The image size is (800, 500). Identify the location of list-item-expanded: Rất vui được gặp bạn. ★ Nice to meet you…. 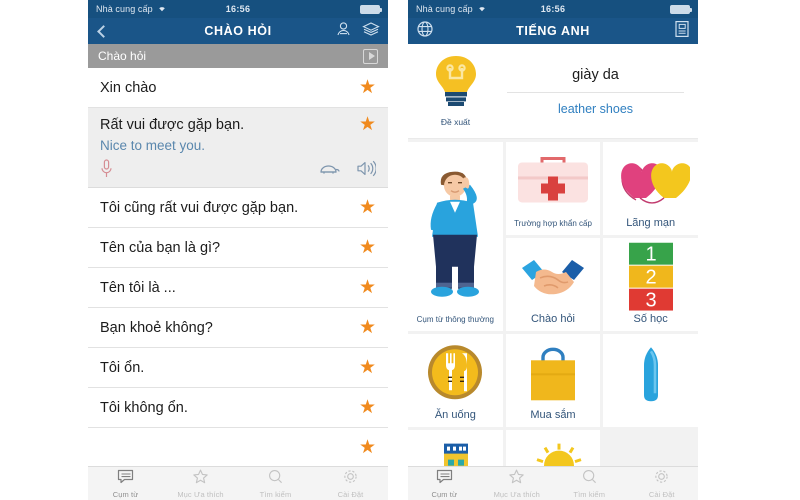
(238, 148).